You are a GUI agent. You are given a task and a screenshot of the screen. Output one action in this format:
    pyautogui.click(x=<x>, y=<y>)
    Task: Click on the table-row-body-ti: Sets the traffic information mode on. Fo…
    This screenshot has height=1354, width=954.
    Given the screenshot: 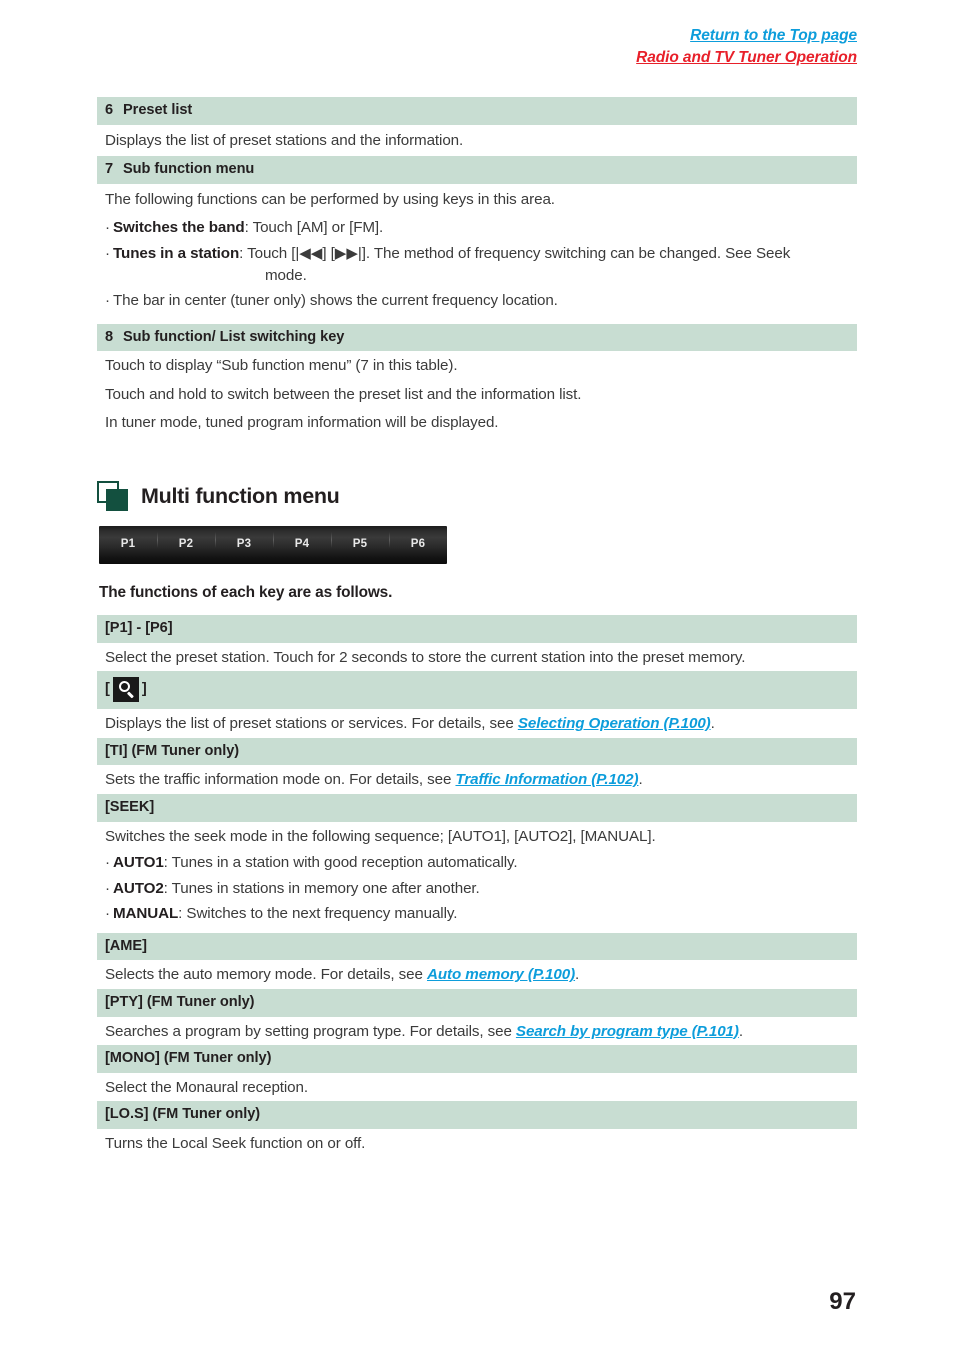 What is the action you would take?
    pyautogui.click(x=477, y=779)
    